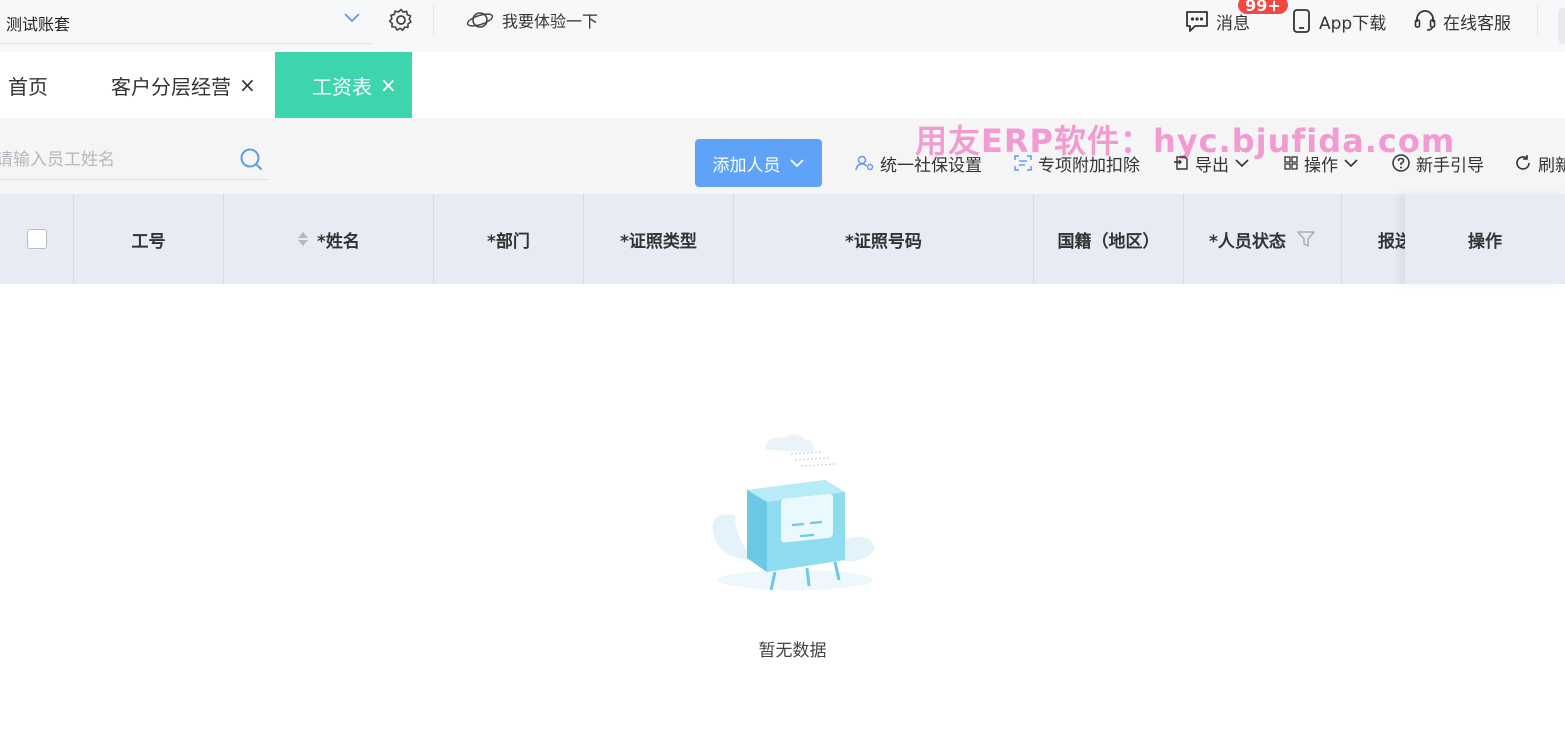 The image size is (1565, 738). I want to click on column-header-department: *部门, so click(509, 239).